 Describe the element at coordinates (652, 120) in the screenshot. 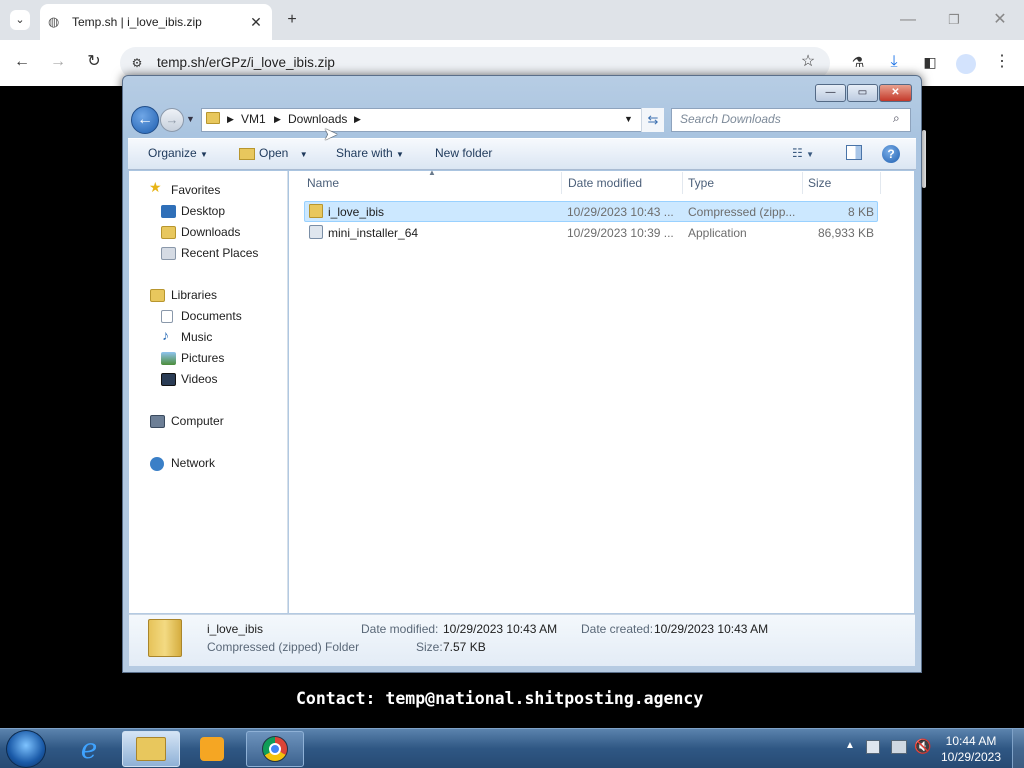

I see `refresh-icon: ⇆` at that location.